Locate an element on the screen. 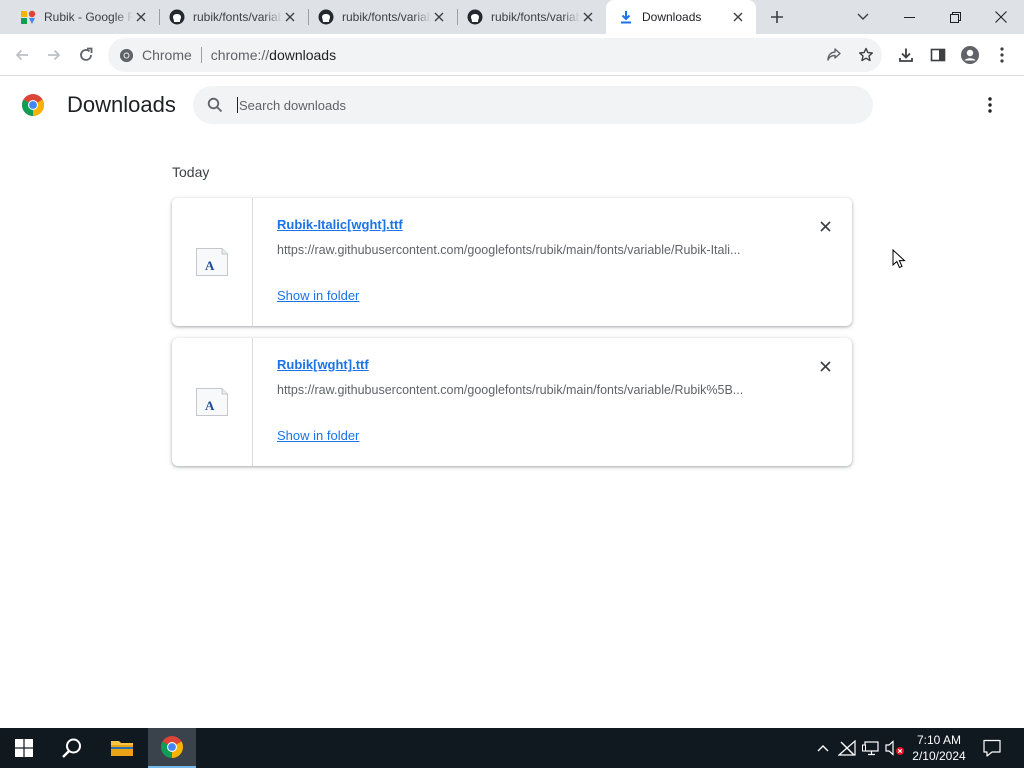 This screenshot has height=768, width=1024. tab-rubik-google-fonts: Rubik - Google Fonts is located at coordinates (79, 17).